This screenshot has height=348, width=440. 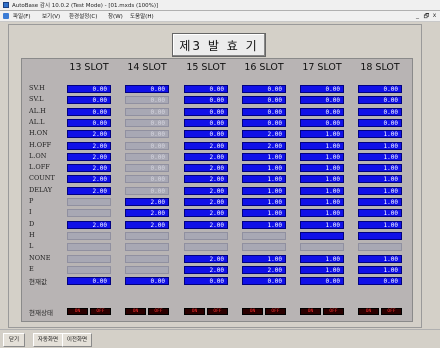 I want to click on close-button: 닫기, so click(x=14, y=340).